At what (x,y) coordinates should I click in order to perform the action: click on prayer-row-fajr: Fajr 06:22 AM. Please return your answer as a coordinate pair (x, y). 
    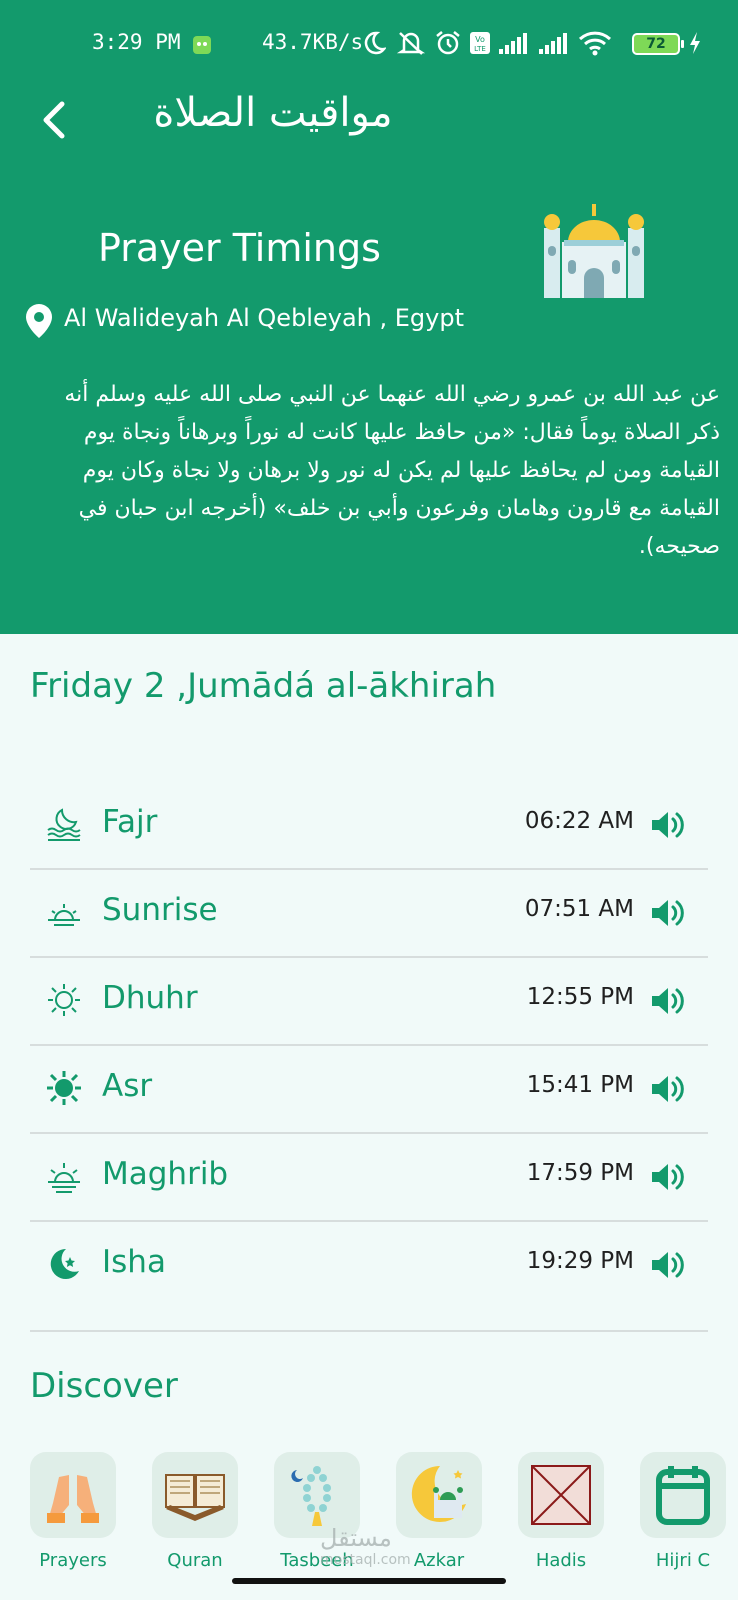
    Looking at the image, I should click on (369, 826).